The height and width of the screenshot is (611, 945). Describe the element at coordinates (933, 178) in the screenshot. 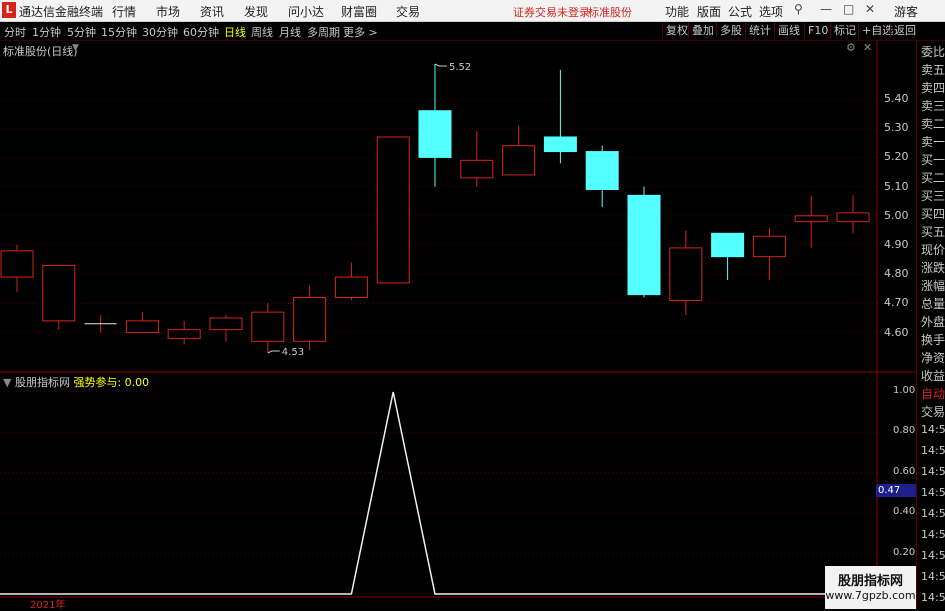

I see `quote-row-label: 买二` at that location.